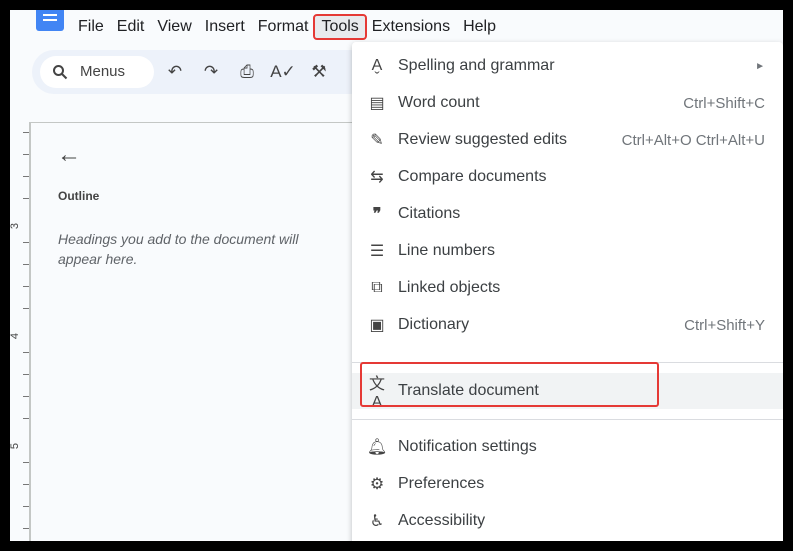 This screenshot has height=551, width=793. Describe the element at coordinates (174, 27) in the screenshot. I see `menu-view: View` at that location.